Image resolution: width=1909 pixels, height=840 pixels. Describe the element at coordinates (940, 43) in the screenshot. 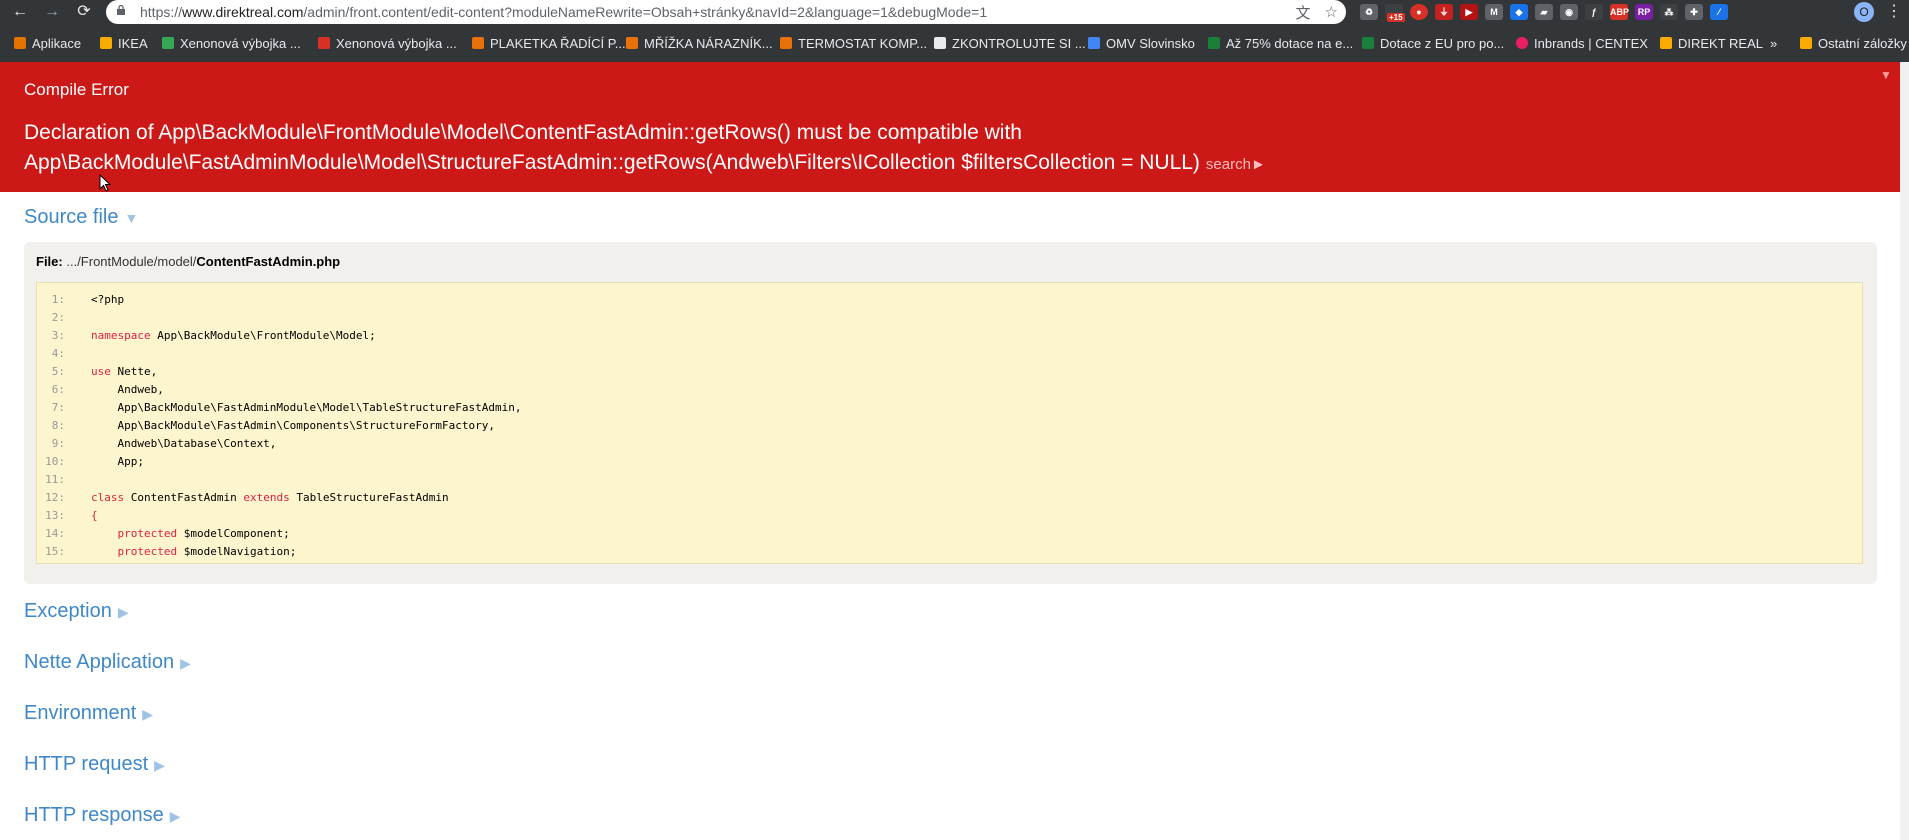

I see `page-icon` at that location.